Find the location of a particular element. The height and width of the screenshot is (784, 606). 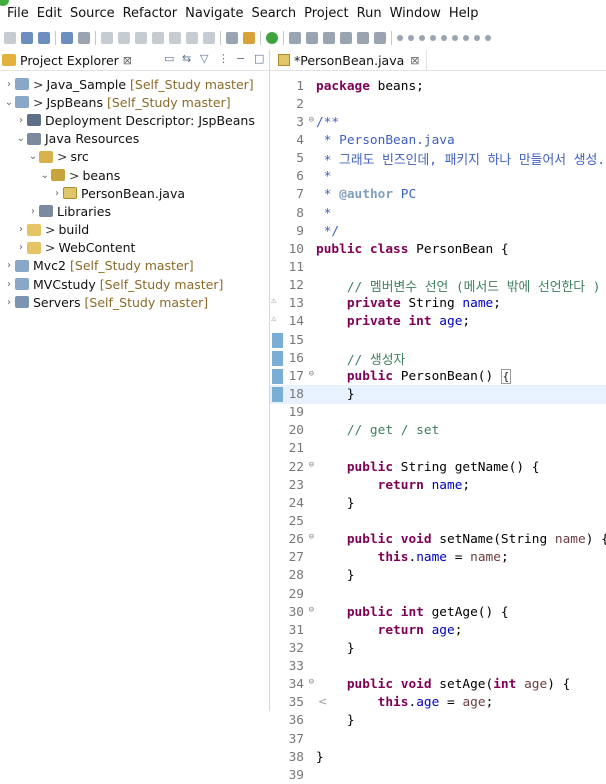

save-all-icon is located at coordinates (44, 38).